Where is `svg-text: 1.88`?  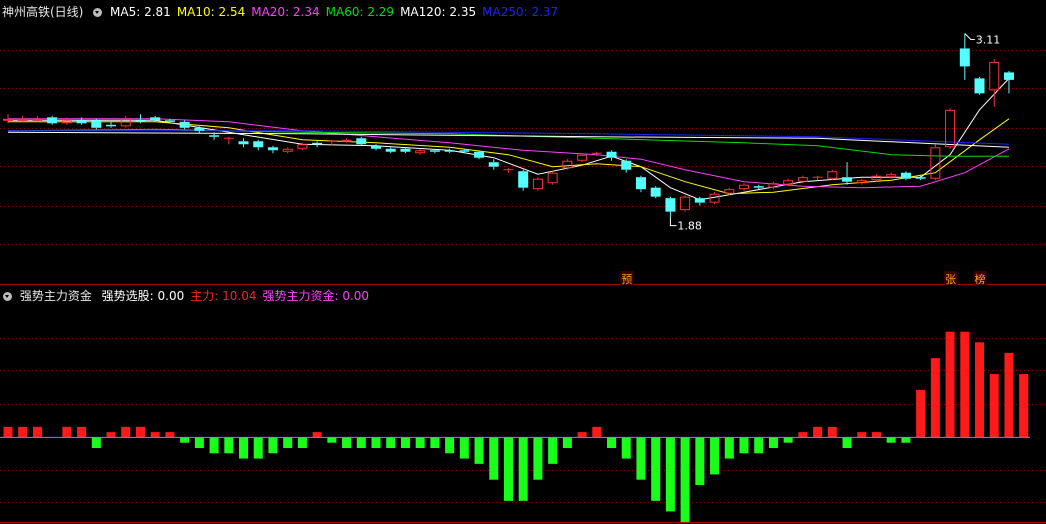
svg-text: 1.88 is located at coordinates (689, 226).